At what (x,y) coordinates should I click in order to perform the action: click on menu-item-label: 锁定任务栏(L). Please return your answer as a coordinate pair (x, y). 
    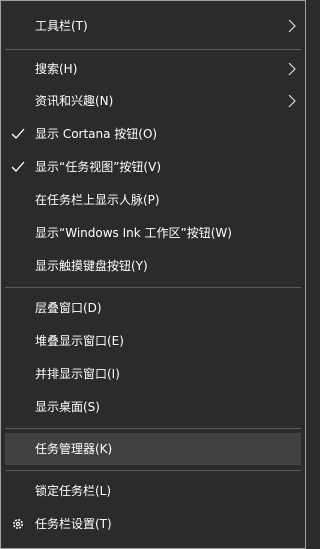
    Looking at the image, I should click on (73, 491).